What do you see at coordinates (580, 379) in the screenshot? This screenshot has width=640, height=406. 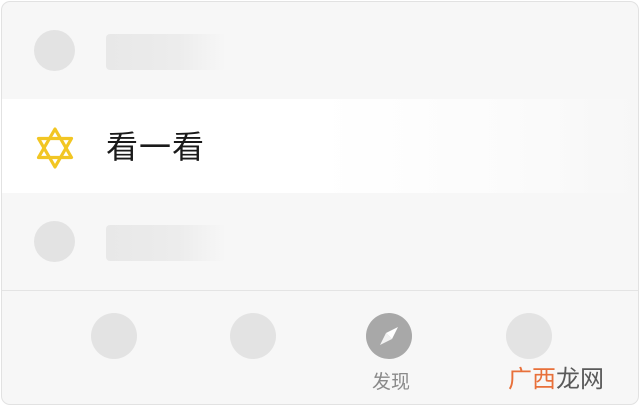 I see `watermark-part2: 龙网` at bounding box center [580, 379].